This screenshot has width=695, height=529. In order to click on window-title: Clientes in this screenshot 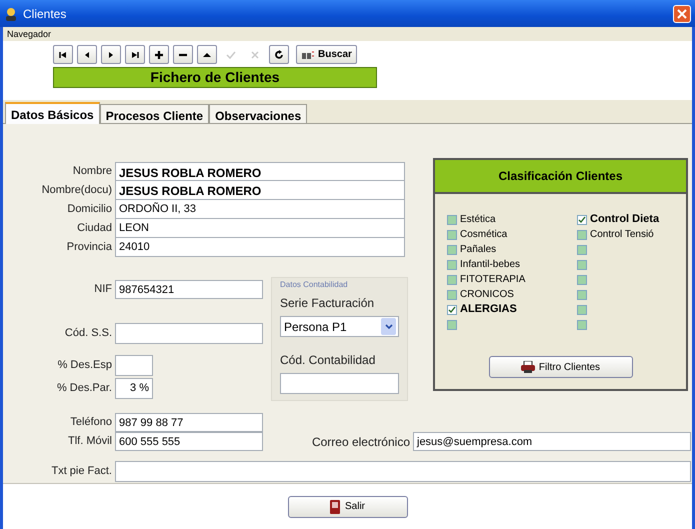, I will do `click(44, 14)`.